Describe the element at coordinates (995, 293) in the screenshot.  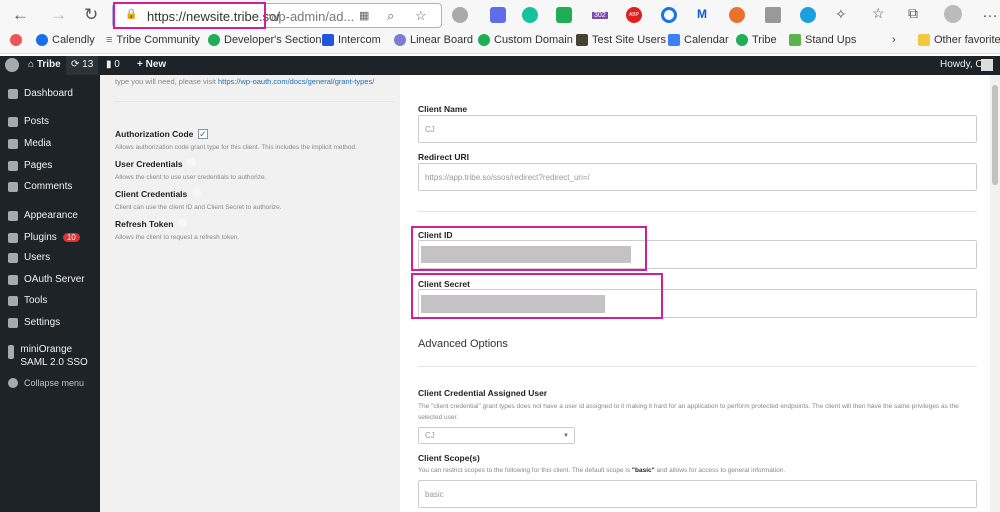
I see `scrollbar` at that location.